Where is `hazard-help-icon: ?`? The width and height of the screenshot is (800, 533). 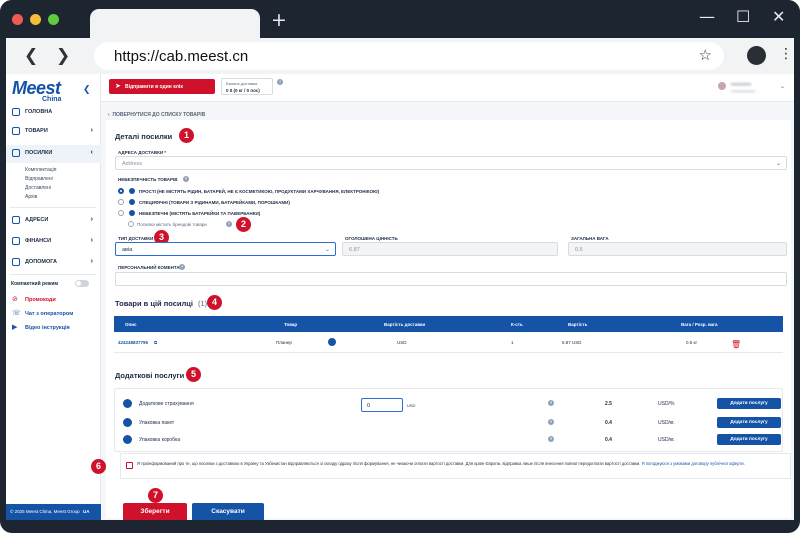 hazard-help-icon: ? is located at coordinates (186, 179).